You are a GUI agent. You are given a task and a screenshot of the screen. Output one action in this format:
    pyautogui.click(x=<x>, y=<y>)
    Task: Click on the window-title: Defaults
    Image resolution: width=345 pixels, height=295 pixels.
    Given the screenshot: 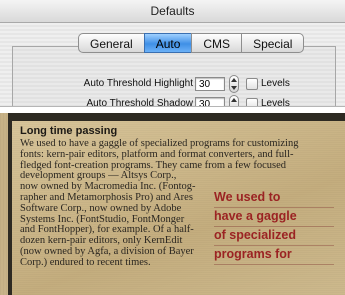 What is the action you would take?
    pyautogui.click(x=172, y=11)
    